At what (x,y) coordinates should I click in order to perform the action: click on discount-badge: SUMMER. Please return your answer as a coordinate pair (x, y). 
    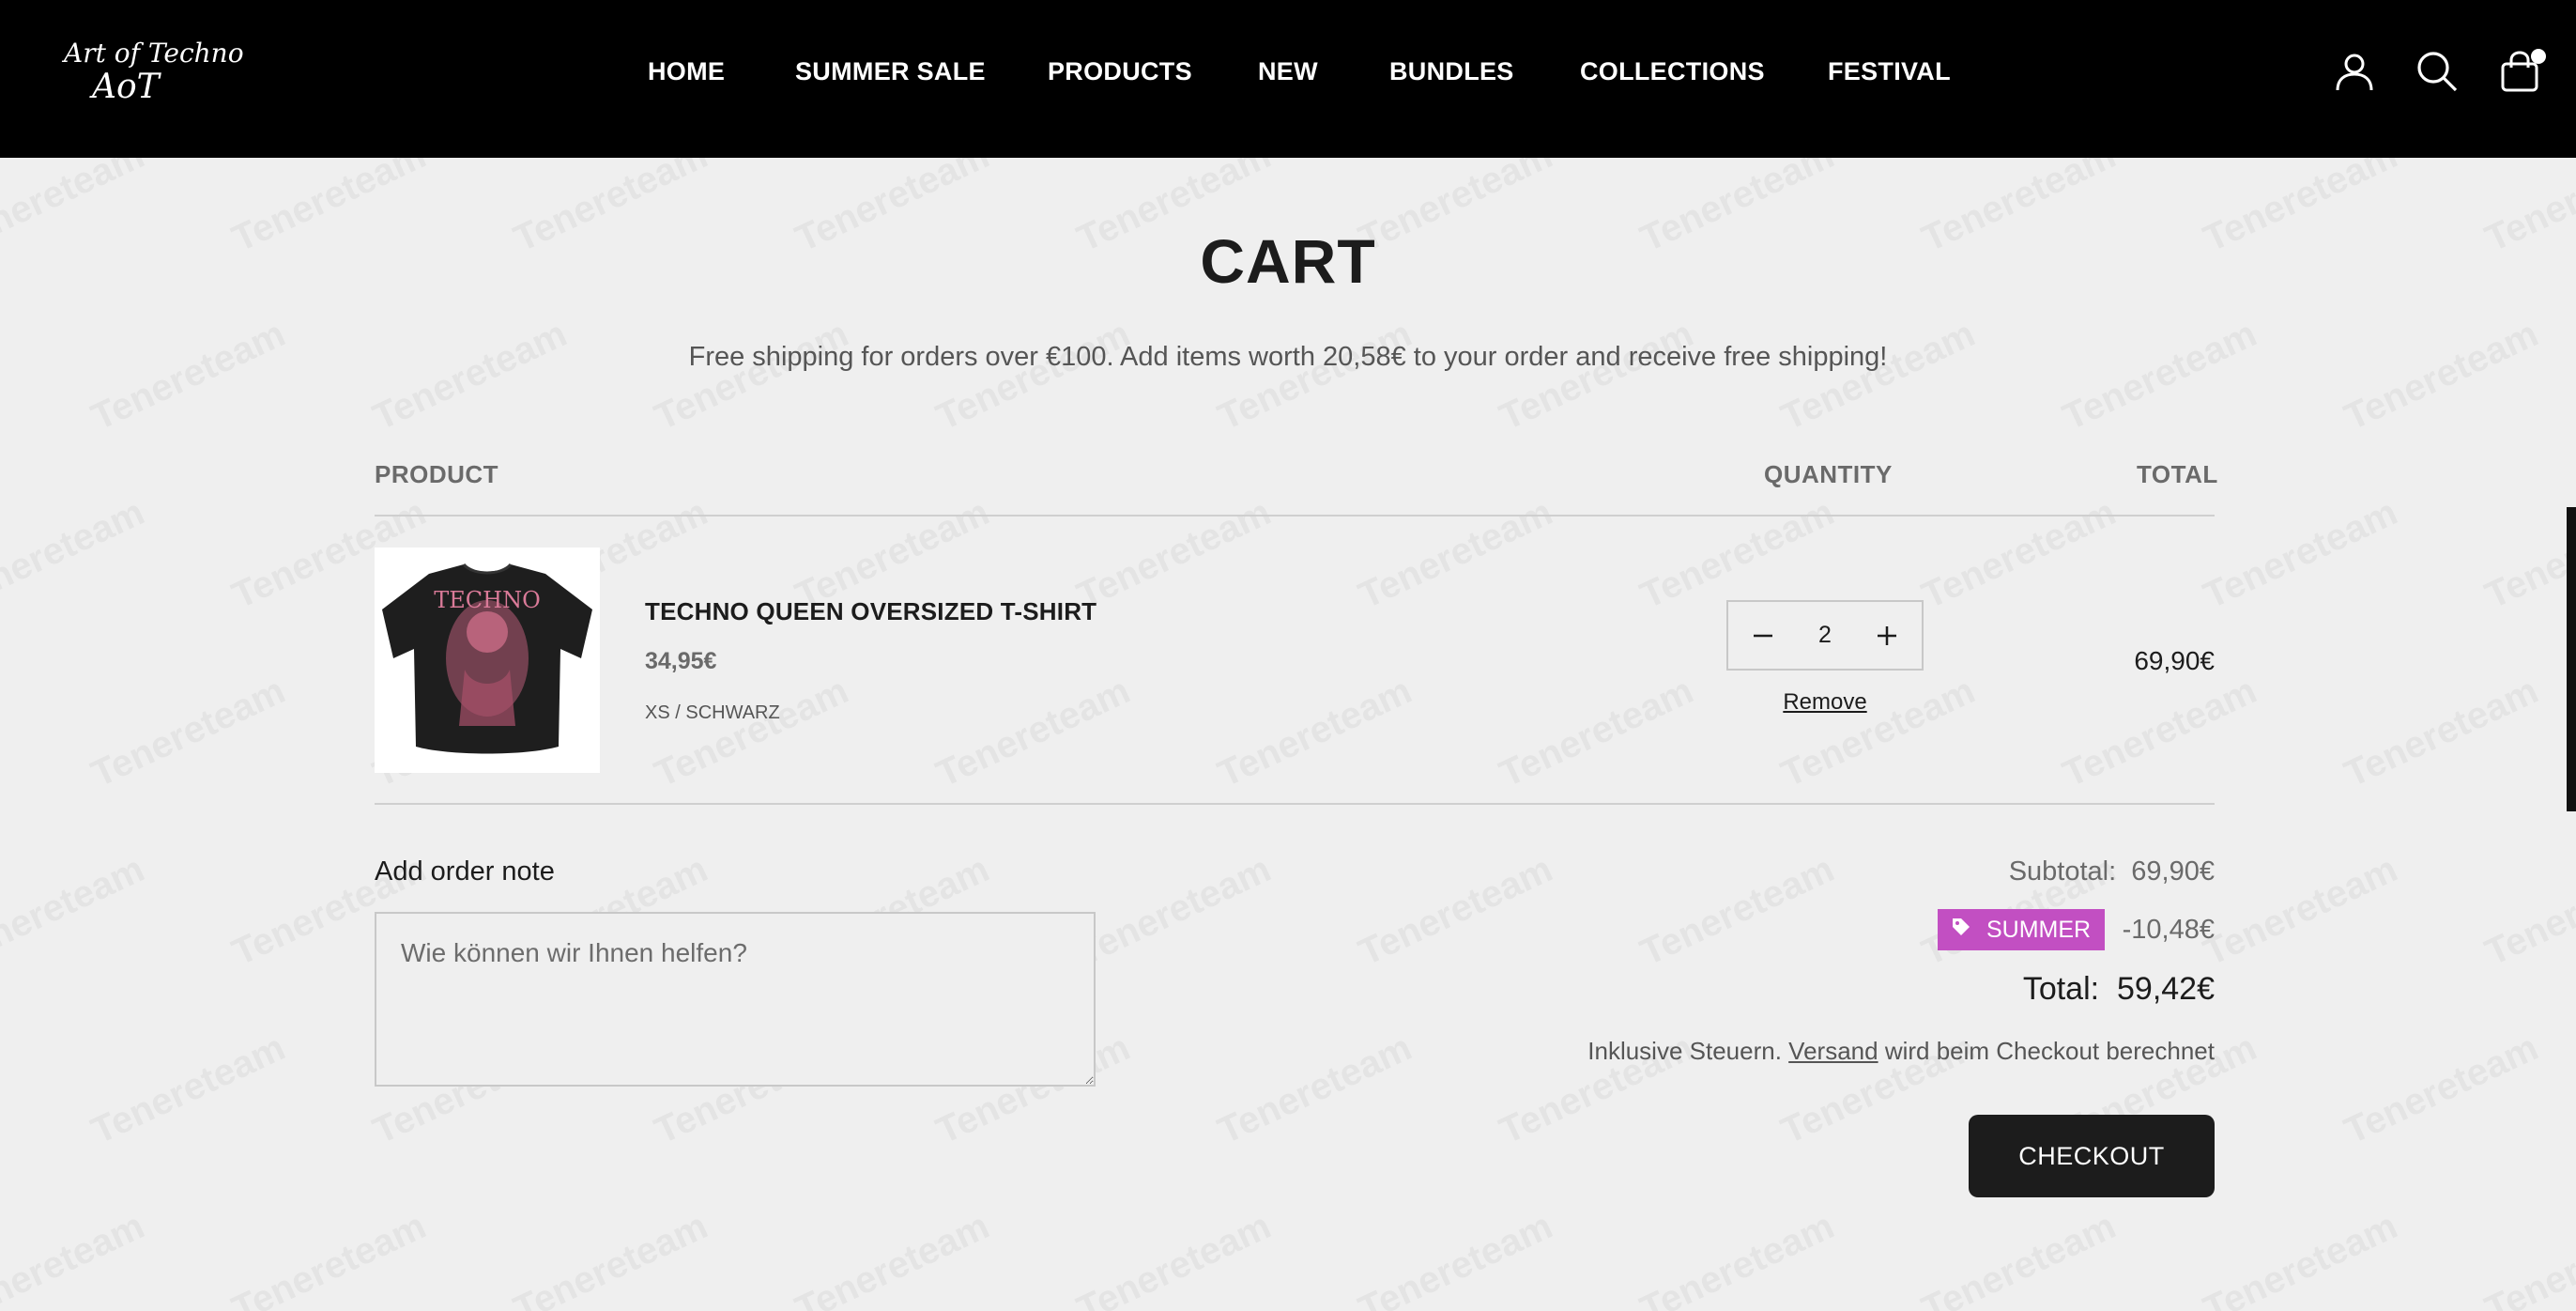
    Looking at the image, I should click on (2022, 929).